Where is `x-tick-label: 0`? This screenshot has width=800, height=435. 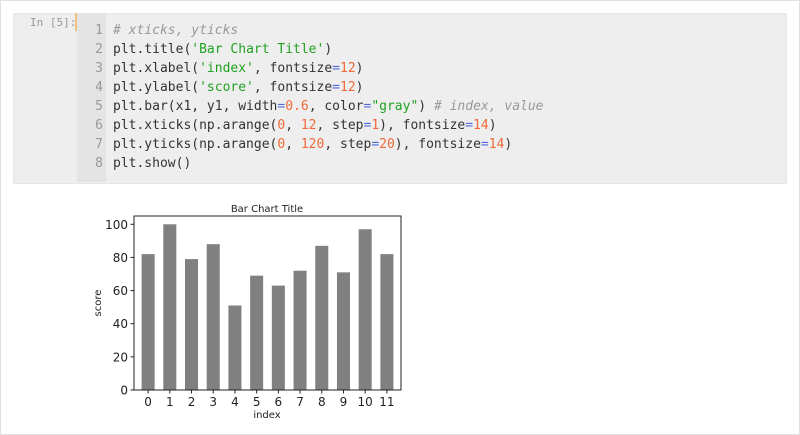
x-tick-label: 0 is located at coordinates (148, 402).